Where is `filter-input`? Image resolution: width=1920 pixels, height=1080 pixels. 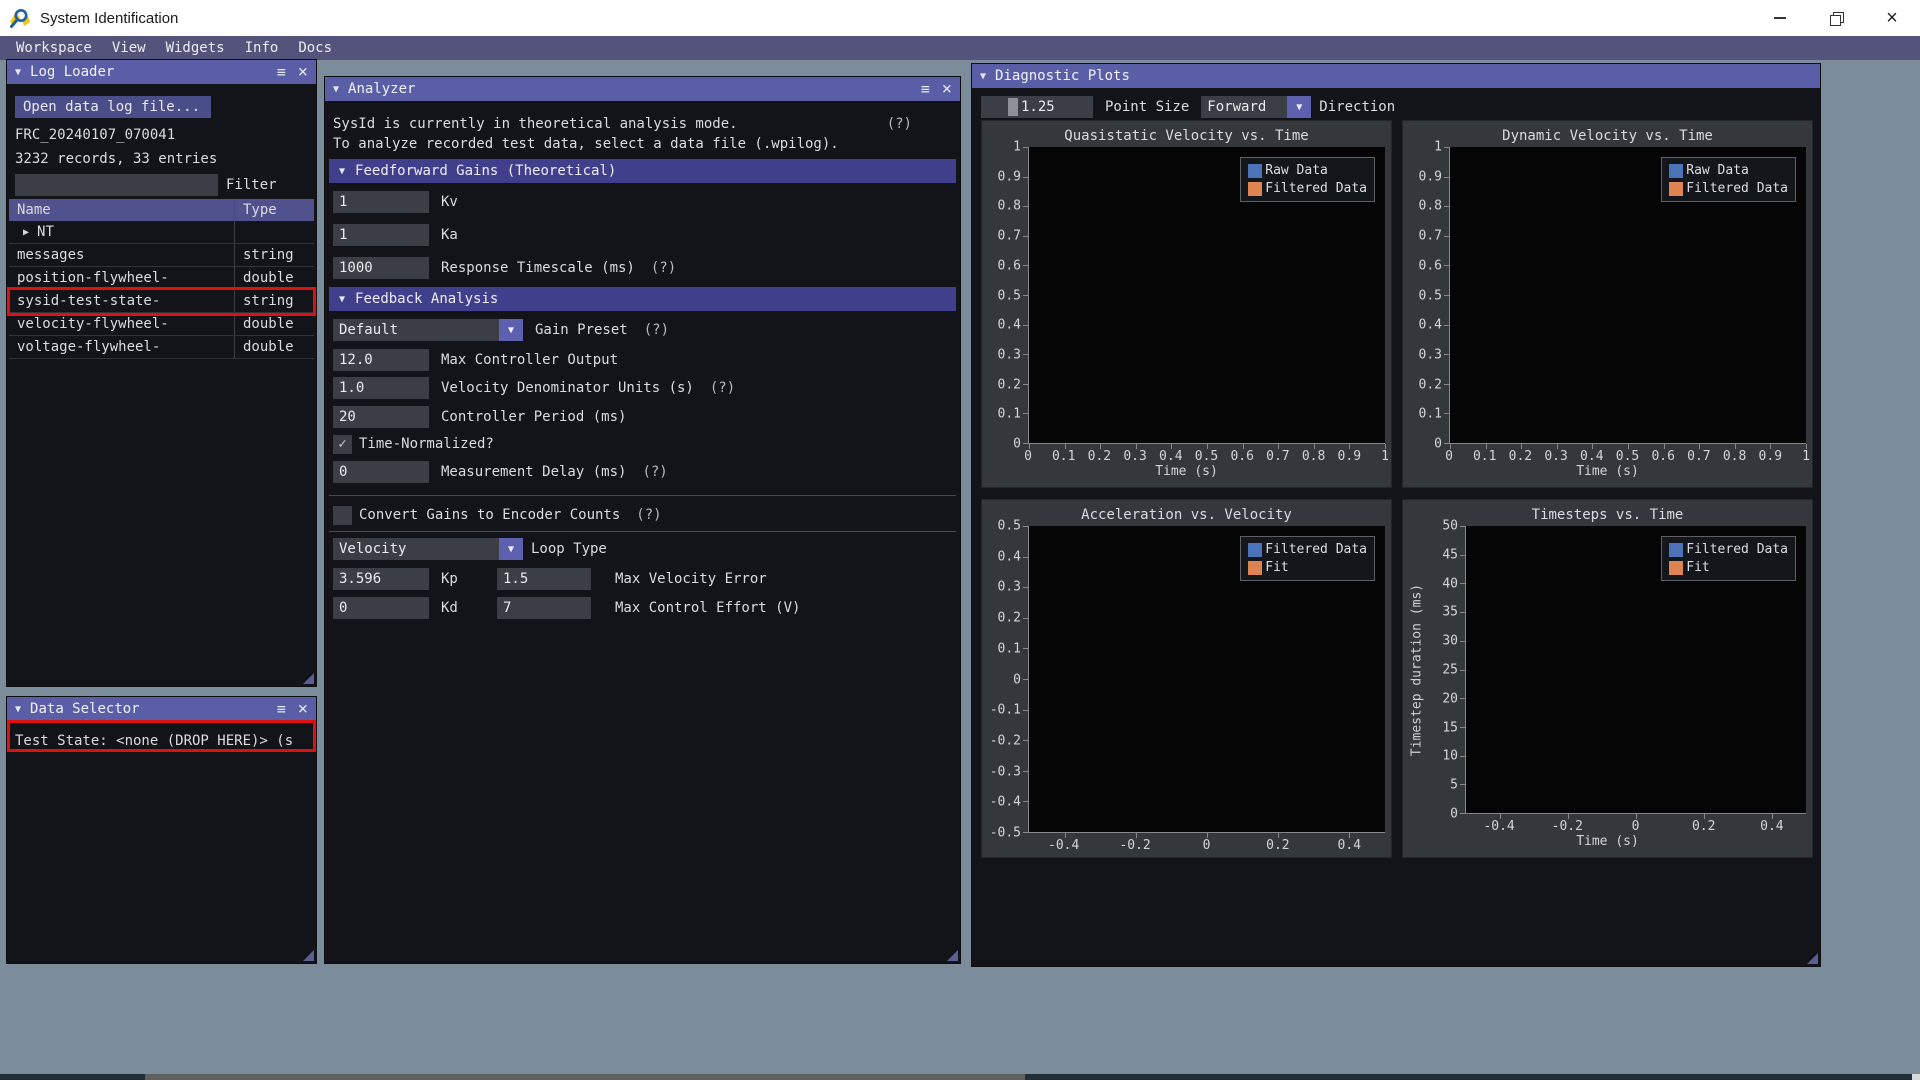
filter-input is located at coordinates (116, 185).